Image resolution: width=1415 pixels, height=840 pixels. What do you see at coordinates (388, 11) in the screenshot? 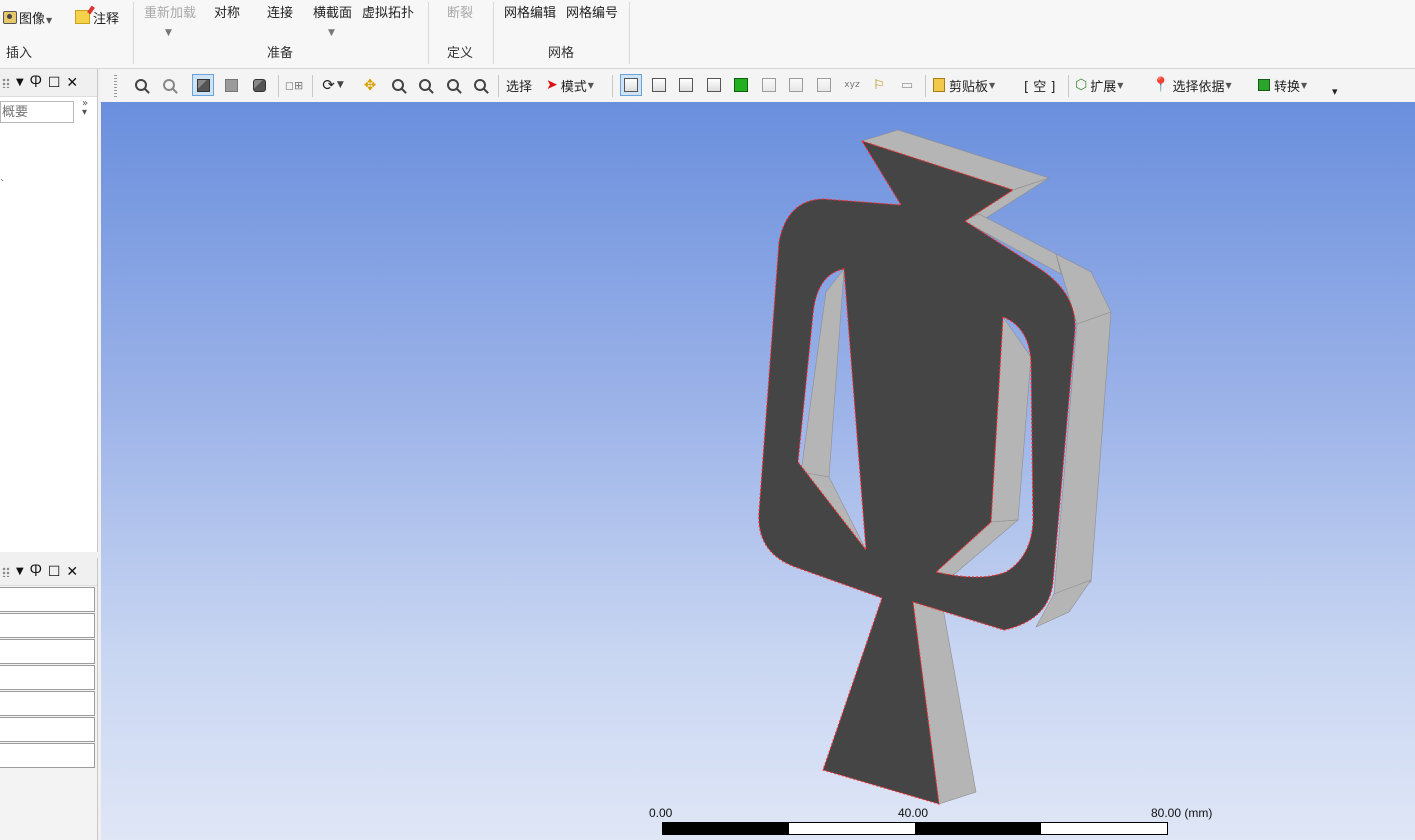
I see `virtual-topology-button: 虚拟拓扑` at bounding box center [388, 11].